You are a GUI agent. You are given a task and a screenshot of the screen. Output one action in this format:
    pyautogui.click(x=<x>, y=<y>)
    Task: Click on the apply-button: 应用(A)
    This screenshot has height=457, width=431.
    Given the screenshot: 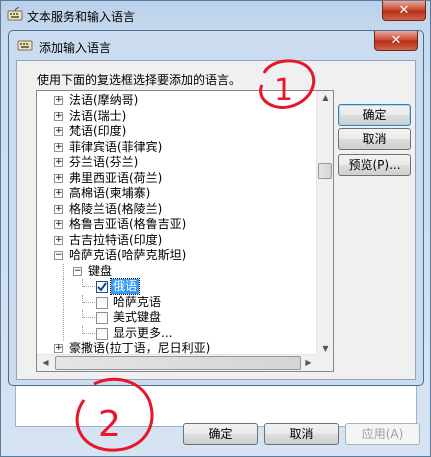 What is the action you would take?
    pyautogui.click(x=382, y=434)
    